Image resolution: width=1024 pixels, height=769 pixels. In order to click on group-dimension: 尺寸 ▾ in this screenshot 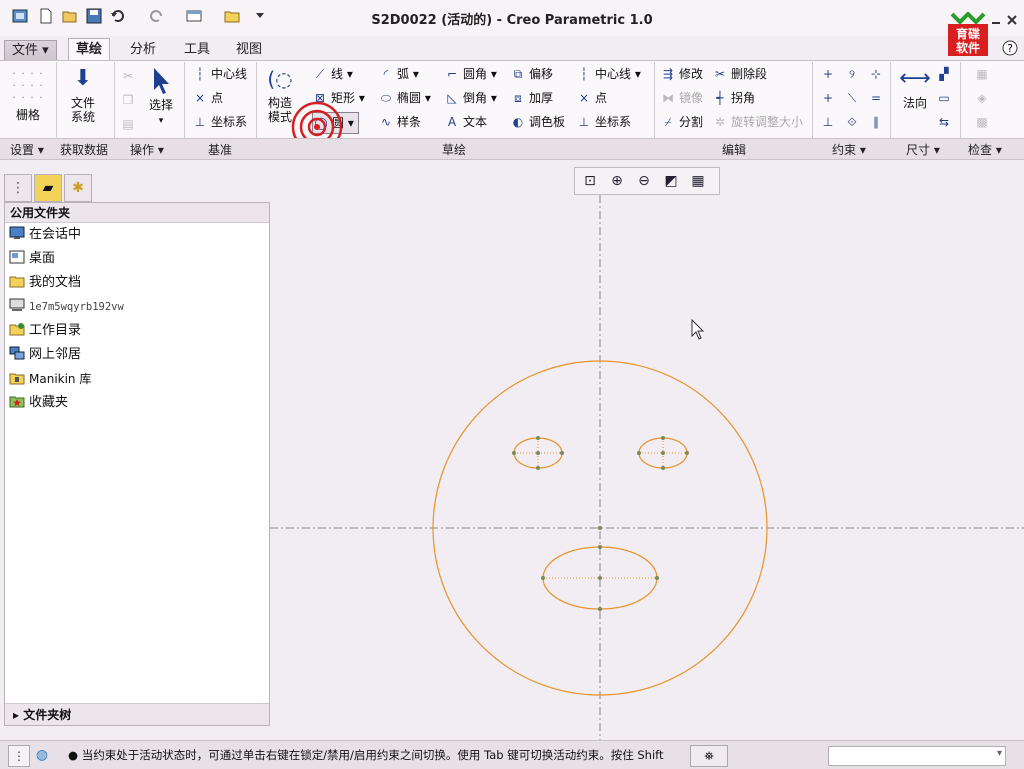, I will do `click(923, 149)`.